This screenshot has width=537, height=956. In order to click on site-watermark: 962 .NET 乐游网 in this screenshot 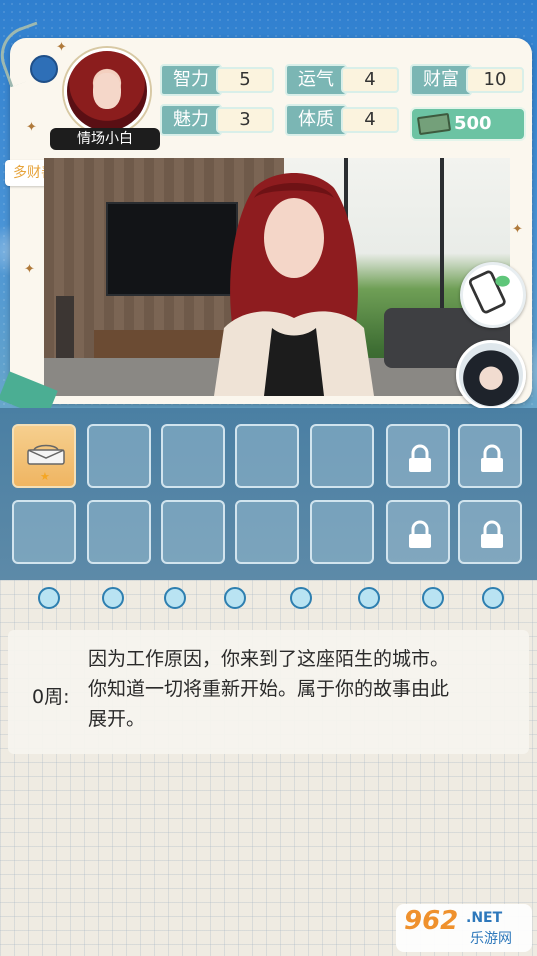, I will do `click(464, 928)`.